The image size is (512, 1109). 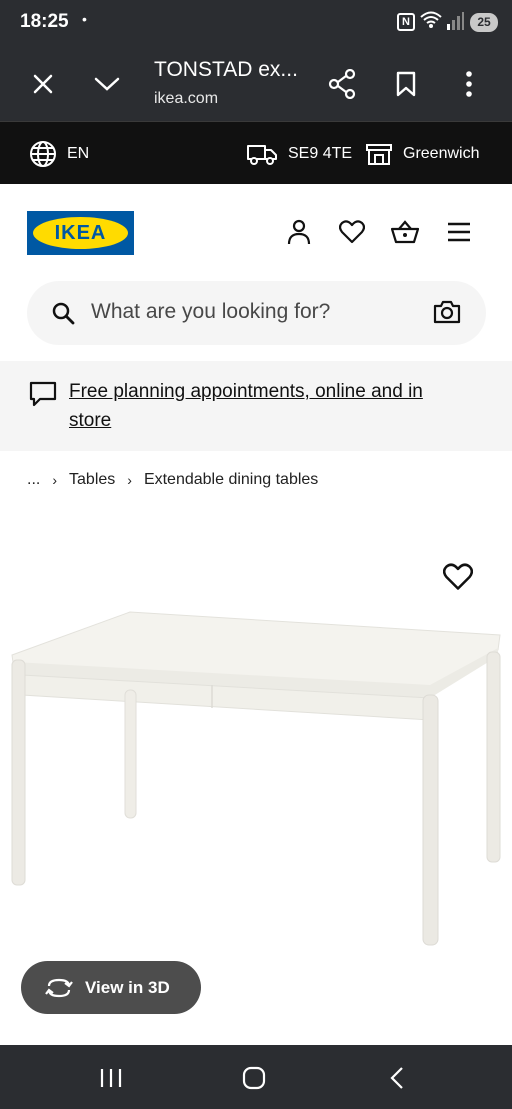 What do you see at coordinates (431, 22) in the screenshot?
I see `wifi-icon` at bounding box center [431, 22].